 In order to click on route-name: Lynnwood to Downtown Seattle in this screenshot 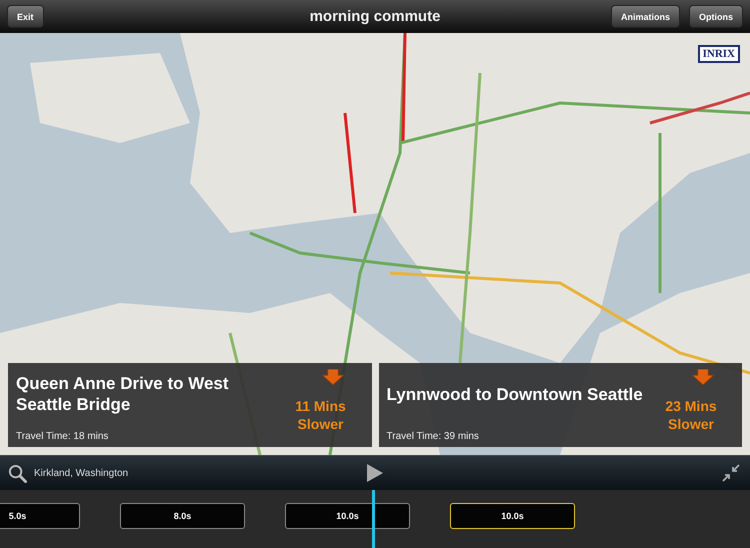, I will do `click(515, 394)`.